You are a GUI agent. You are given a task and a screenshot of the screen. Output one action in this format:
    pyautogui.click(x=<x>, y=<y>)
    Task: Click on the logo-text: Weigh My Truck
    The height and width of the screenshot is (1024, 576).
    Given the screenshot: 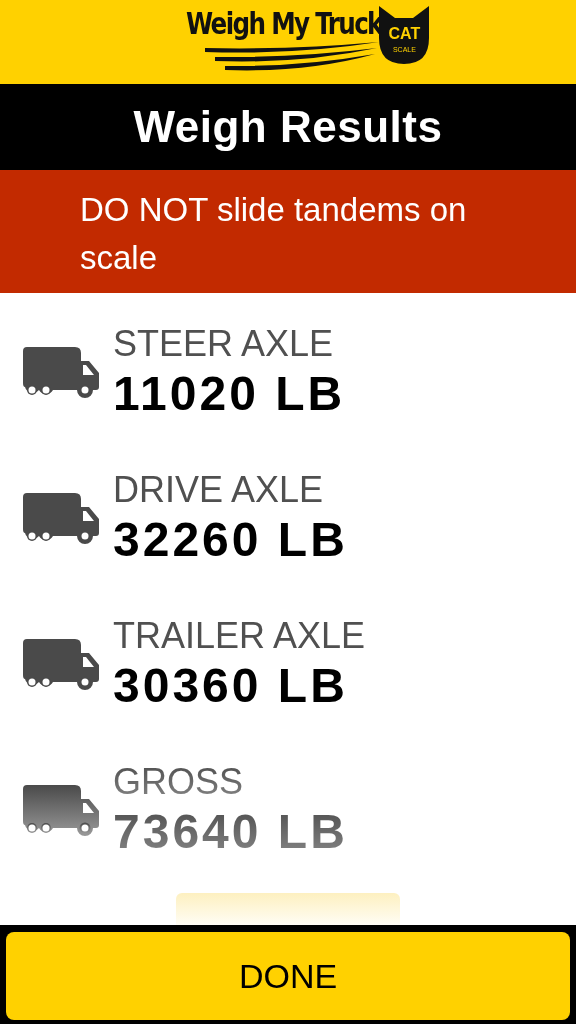 What is the action you would take?
    pyautogui.click(x=283, y=24)
    